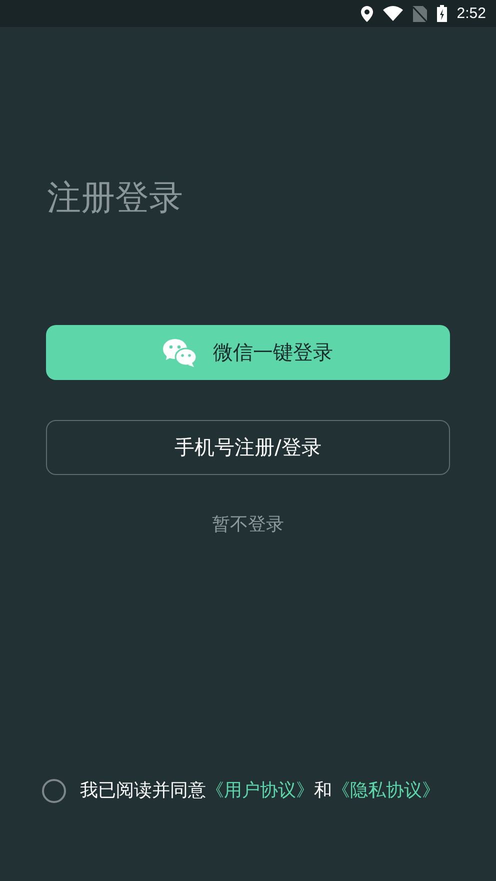  Describe the element at coordinates (143, 791) in the screenshot. I see `agreement-text: 我已阅读并同意` at that location.